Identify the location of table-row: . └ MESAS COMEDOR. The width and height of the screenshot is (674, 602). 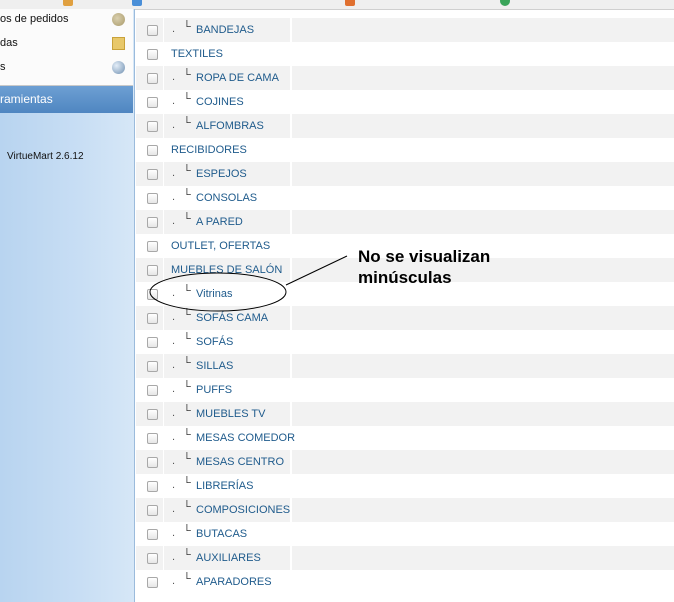
(405, 438).